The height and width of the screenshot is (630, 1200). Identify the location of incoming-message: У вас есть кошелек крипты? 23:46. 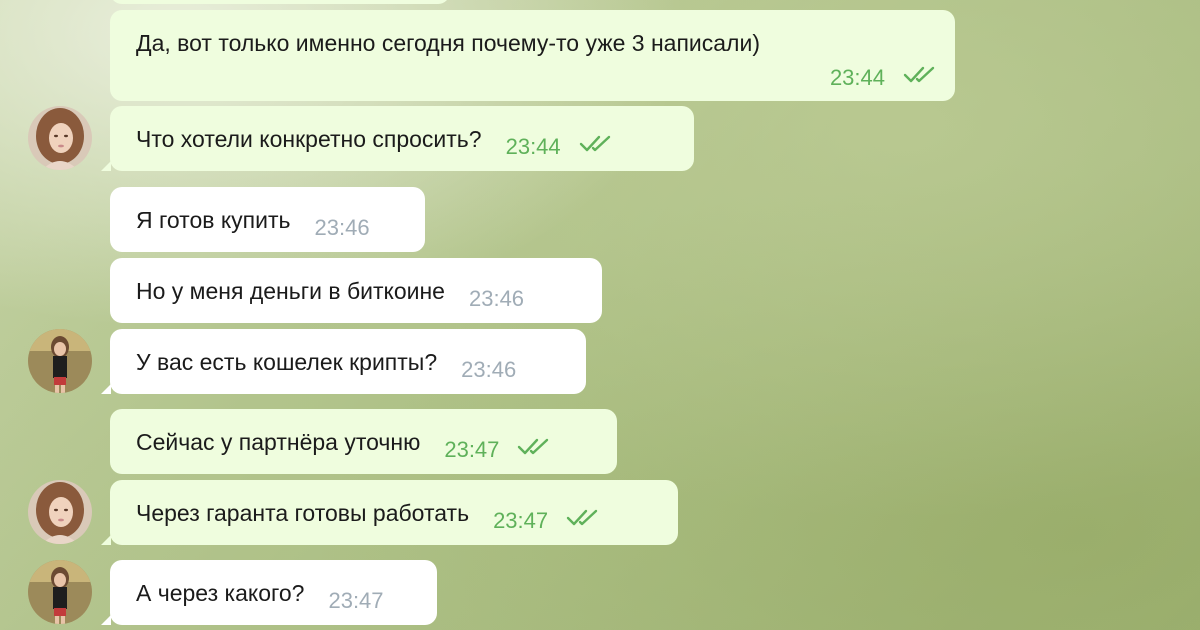
(343, 361).